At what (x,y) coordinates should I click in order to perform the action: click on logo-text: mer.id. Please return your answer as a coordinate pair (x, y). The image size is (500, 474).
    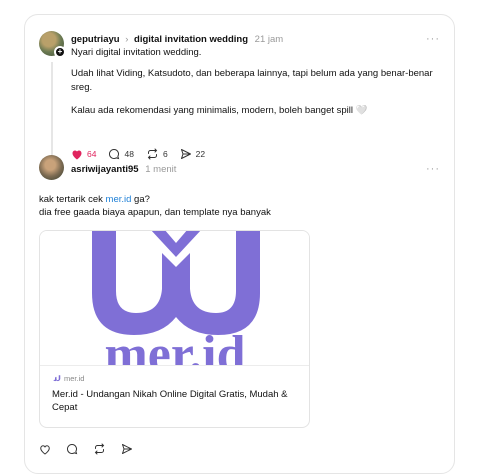
    Looking at the image, I should click on (174, 345).